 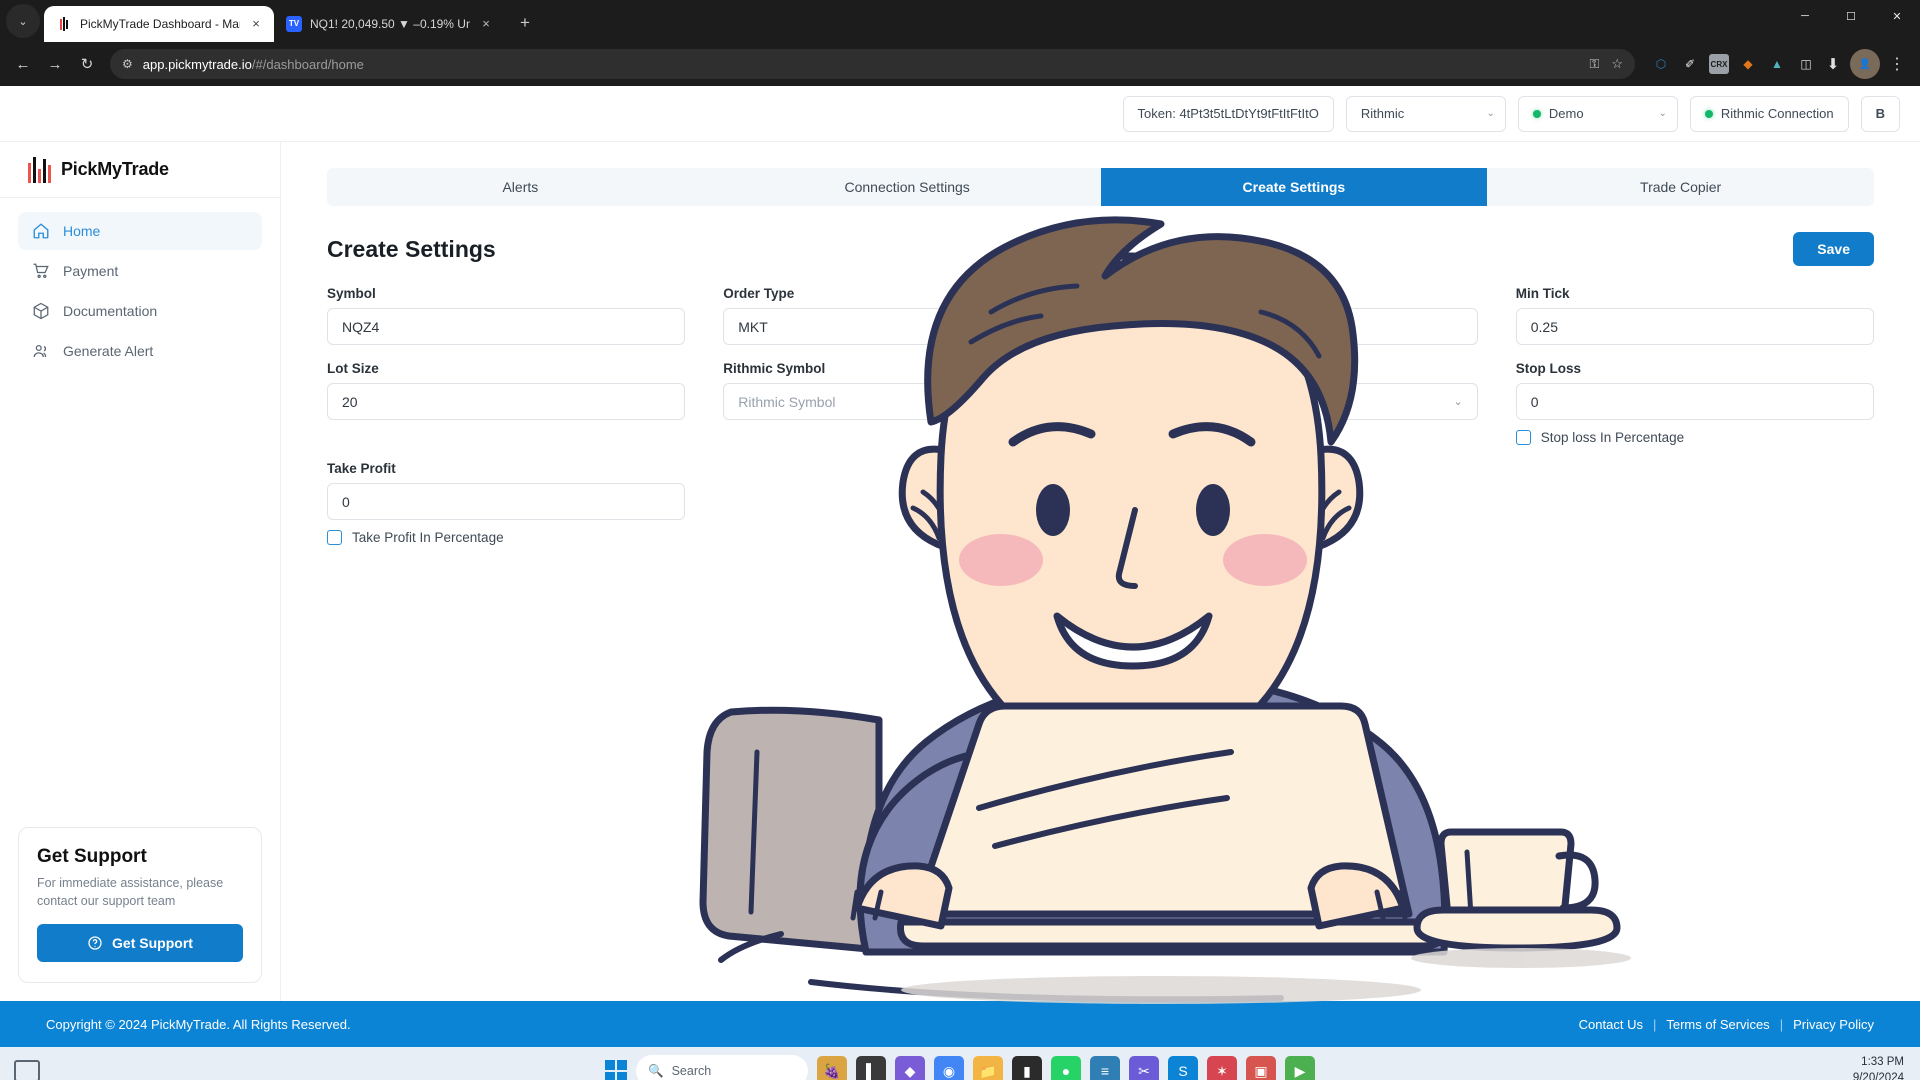 I want to click on taskbar-app-skype: S, so click(x=1183, y=1068).